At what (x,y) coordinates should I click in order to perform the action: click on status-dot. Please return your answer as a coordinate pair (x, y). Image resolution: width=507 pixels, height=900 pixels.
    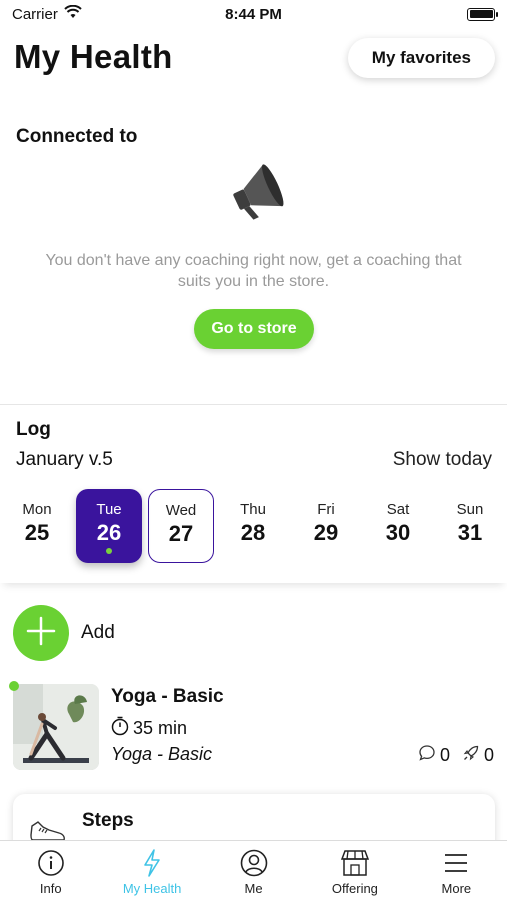
    Looking at the image, I should click on (14, 686).